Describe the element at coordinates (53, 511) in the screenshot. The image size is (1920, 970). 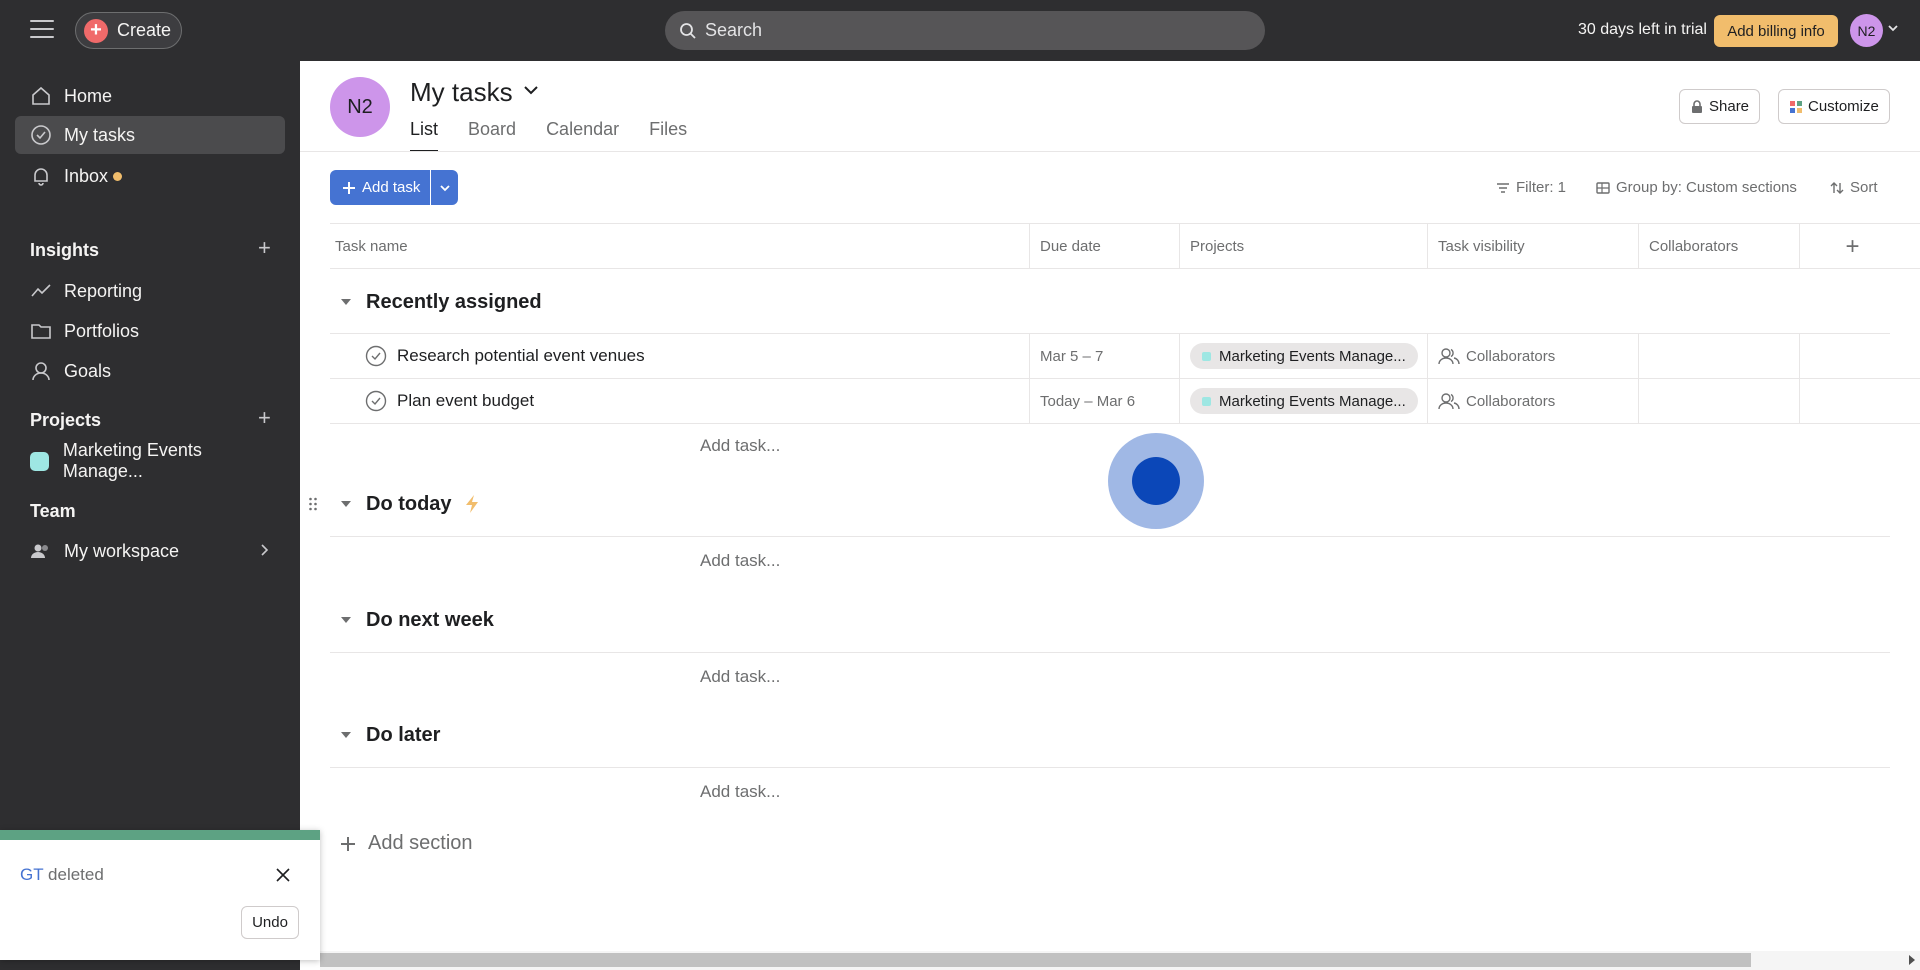
I see `team-heading: Team` at that location.